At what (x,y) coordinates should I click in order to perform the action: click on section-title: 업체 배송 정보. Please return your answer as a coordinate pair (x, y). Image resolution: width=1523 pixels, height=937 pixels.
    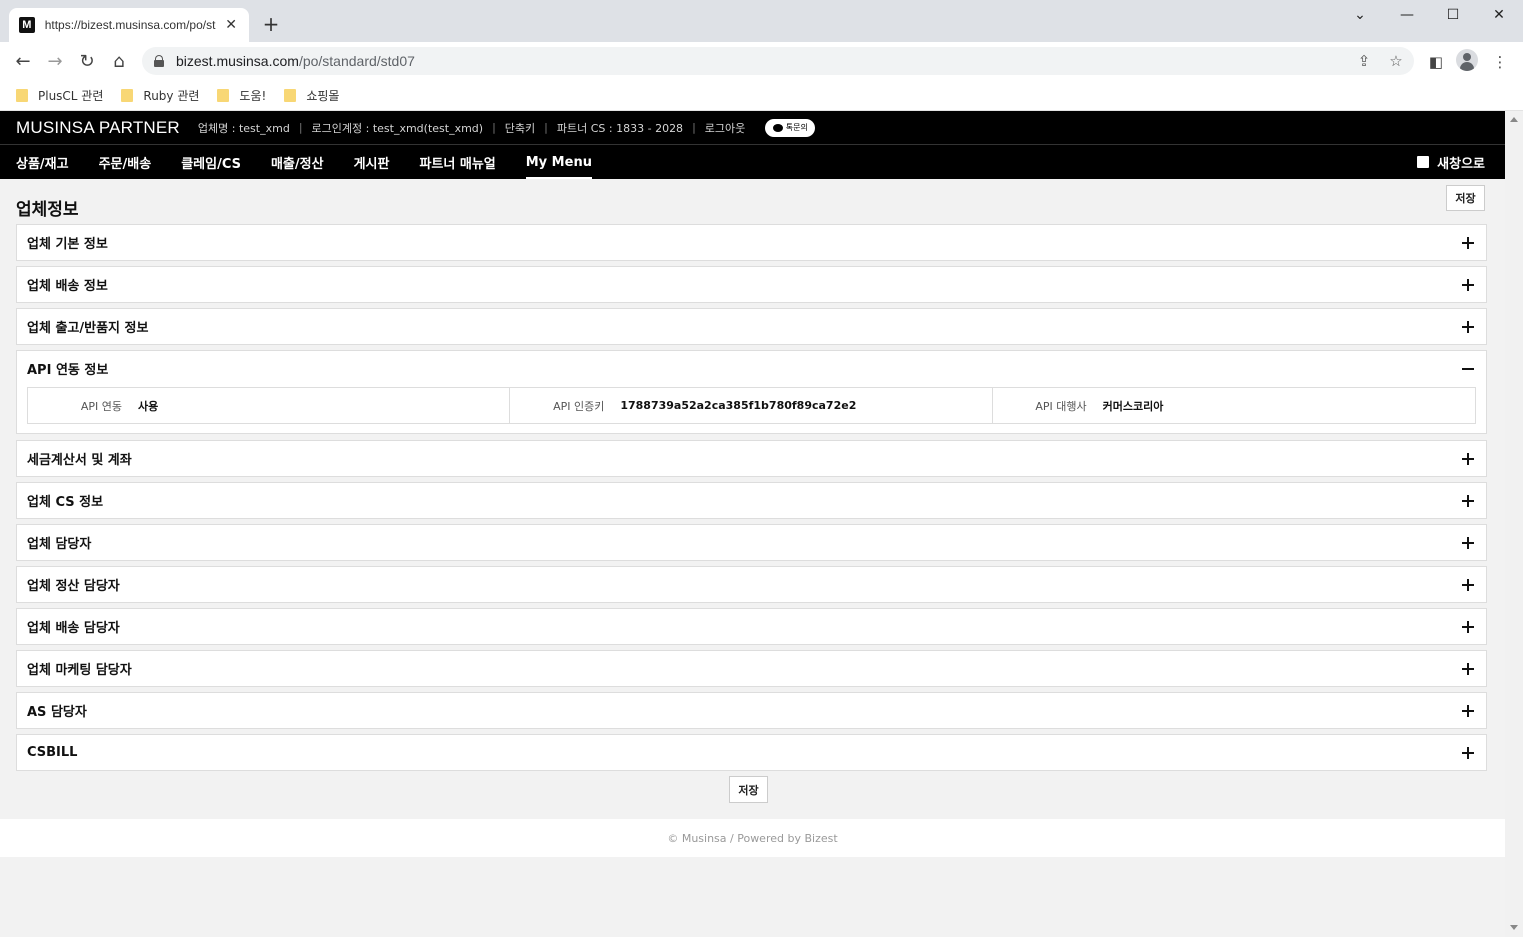
    Looking at the image, I should click on (67, 286).